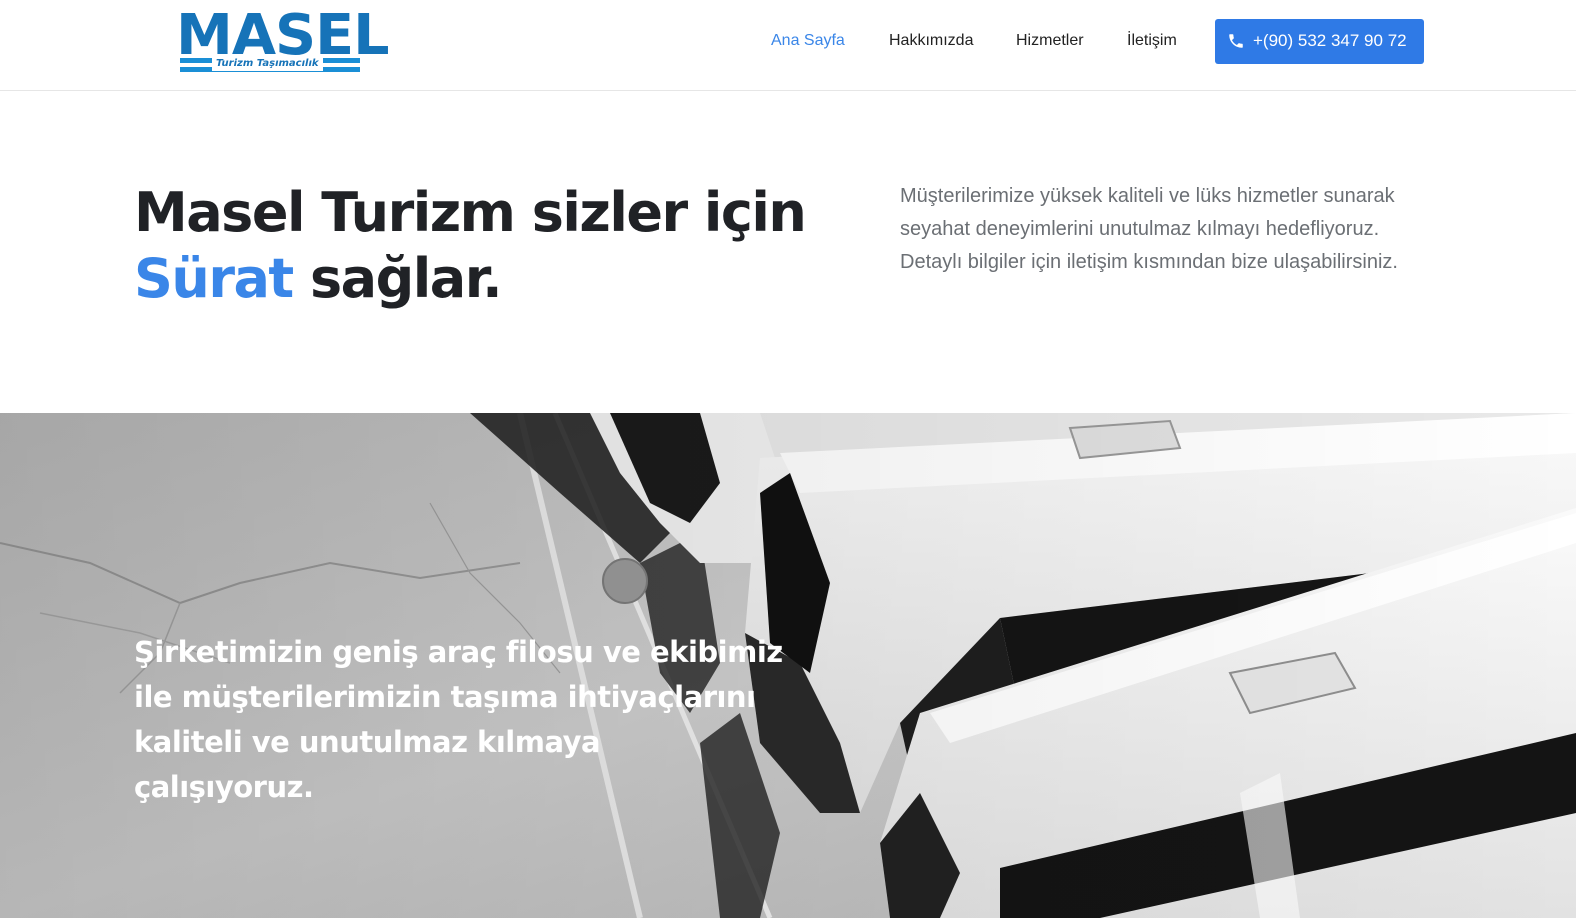 This screenshot has height=918, width=1576. What do you see at coordinates (484, 246) in the screenshot?
I see `hero-title: Masel Turizm sizler için Sürat sağlar.` at bounding box center [484, 246].